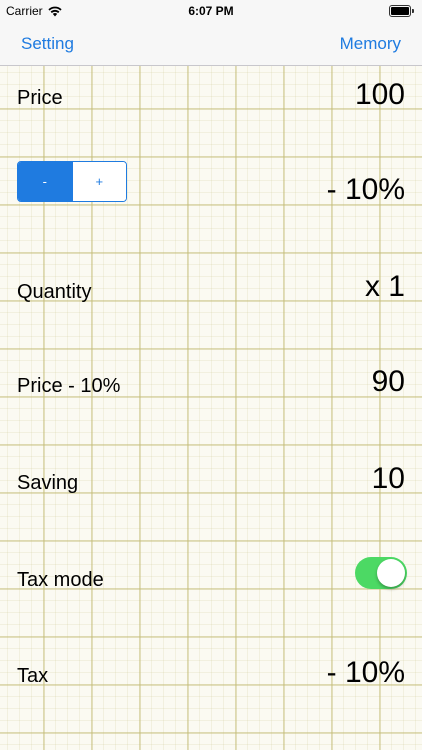  Describe the element at coordinates (98, 181) in the screenshot. I see `plus-segment: +` at that location.